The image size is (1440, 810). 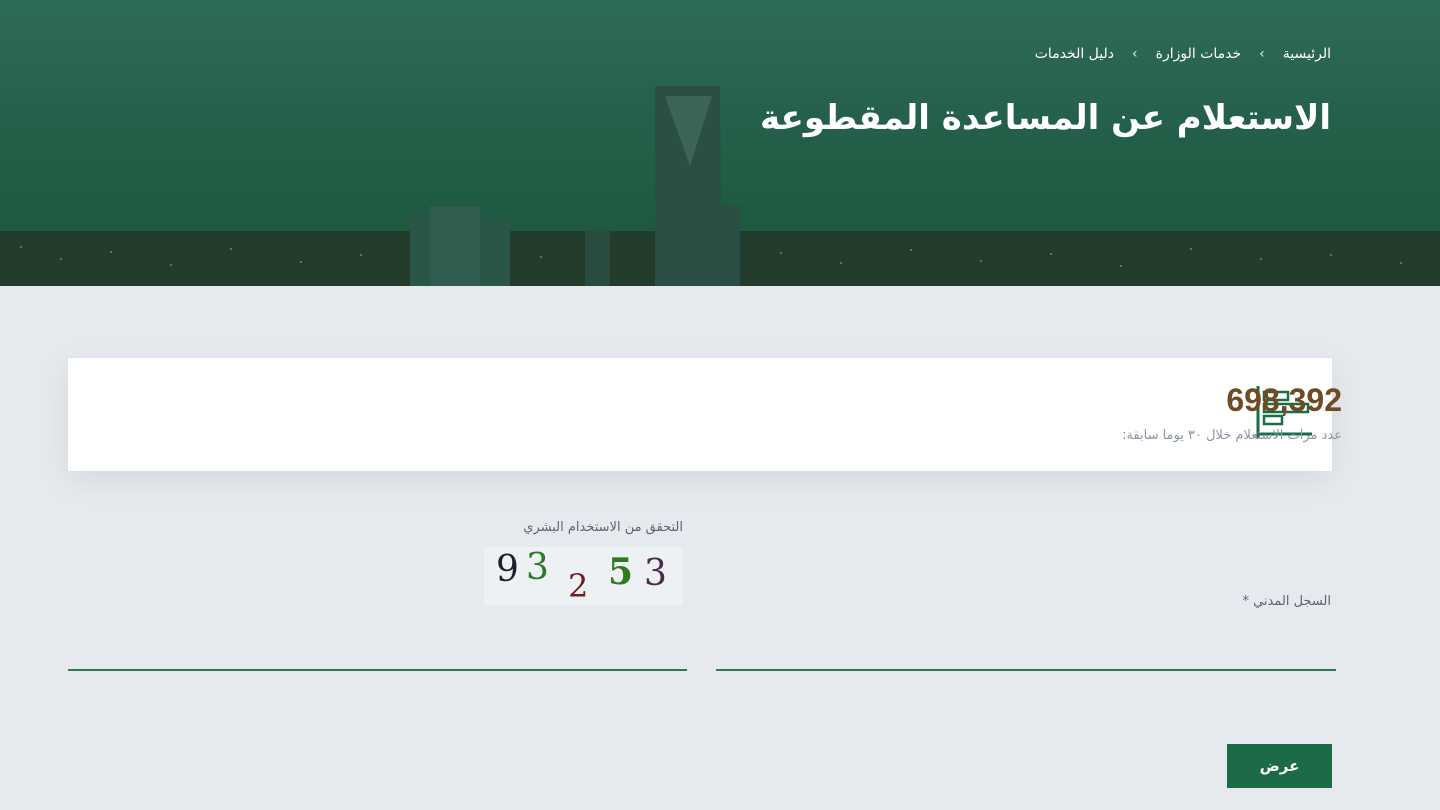 What do you see at coordinates (621, 572) in the screenshot?
I see `captcha-digit-4: 5` at bounding box center [621, 572].